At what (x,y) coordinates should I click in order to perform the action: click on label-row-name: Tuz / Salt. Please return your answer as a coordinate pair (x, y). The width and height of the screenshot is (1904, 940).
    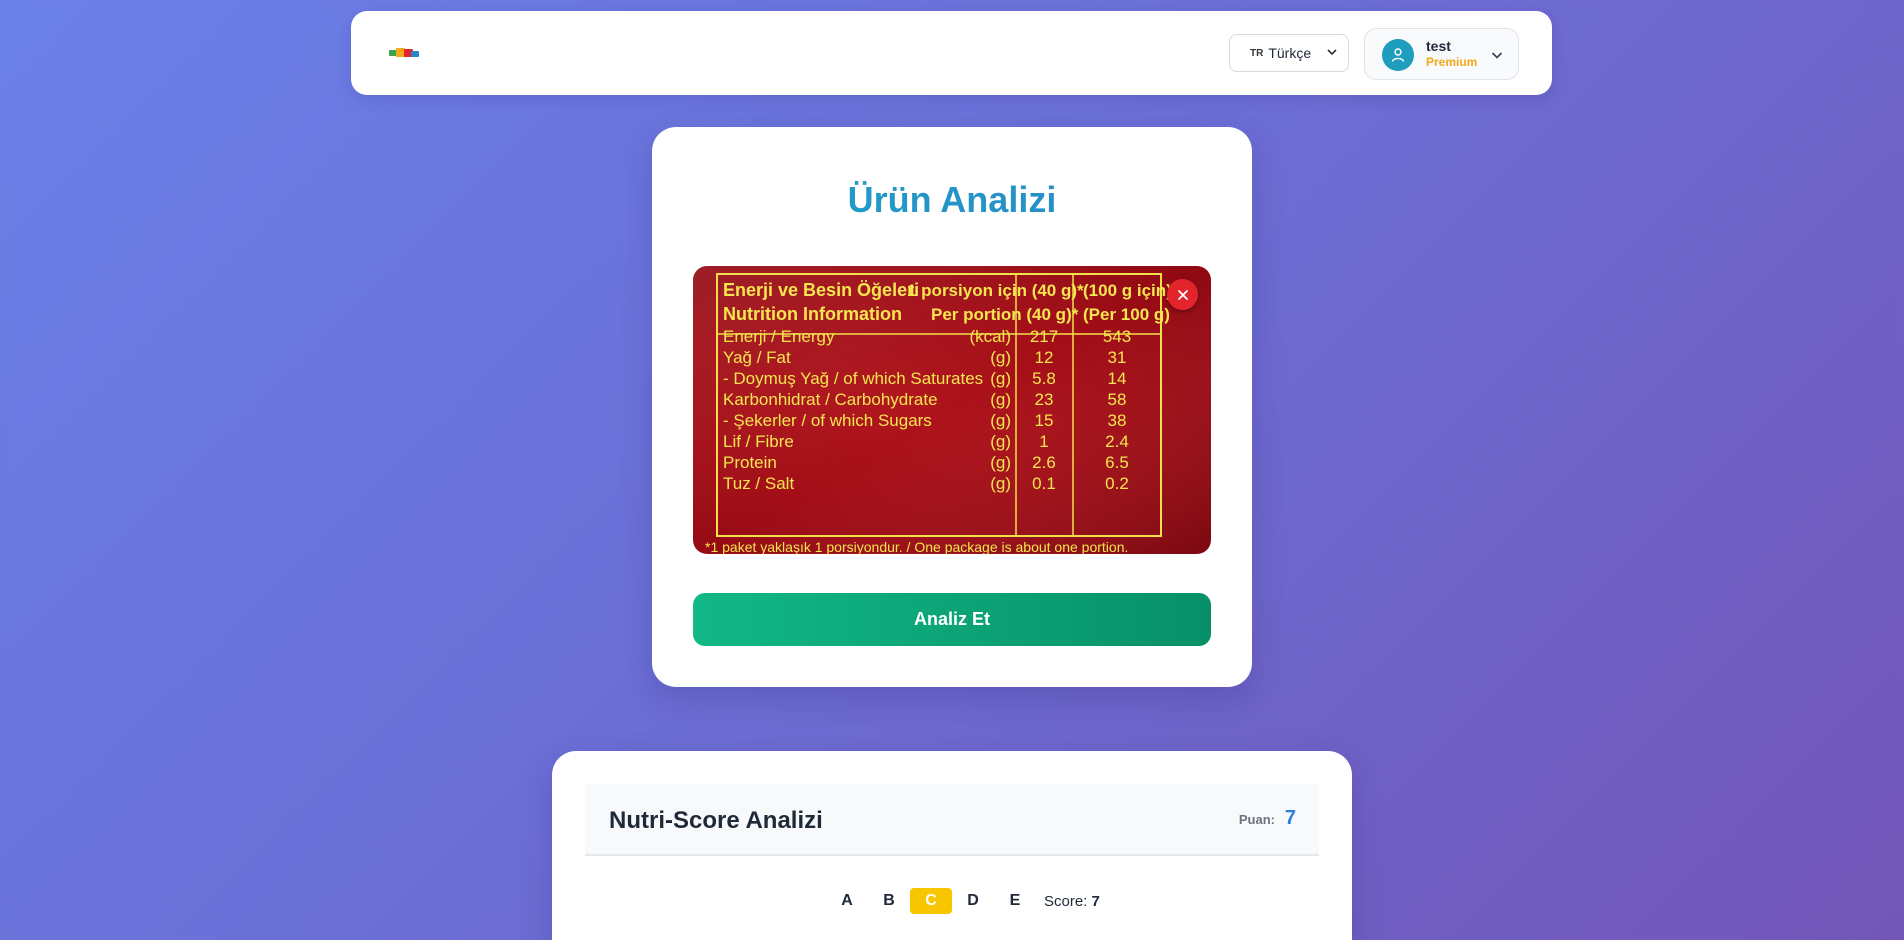
    Looking at the image, I should click on (758, 483).